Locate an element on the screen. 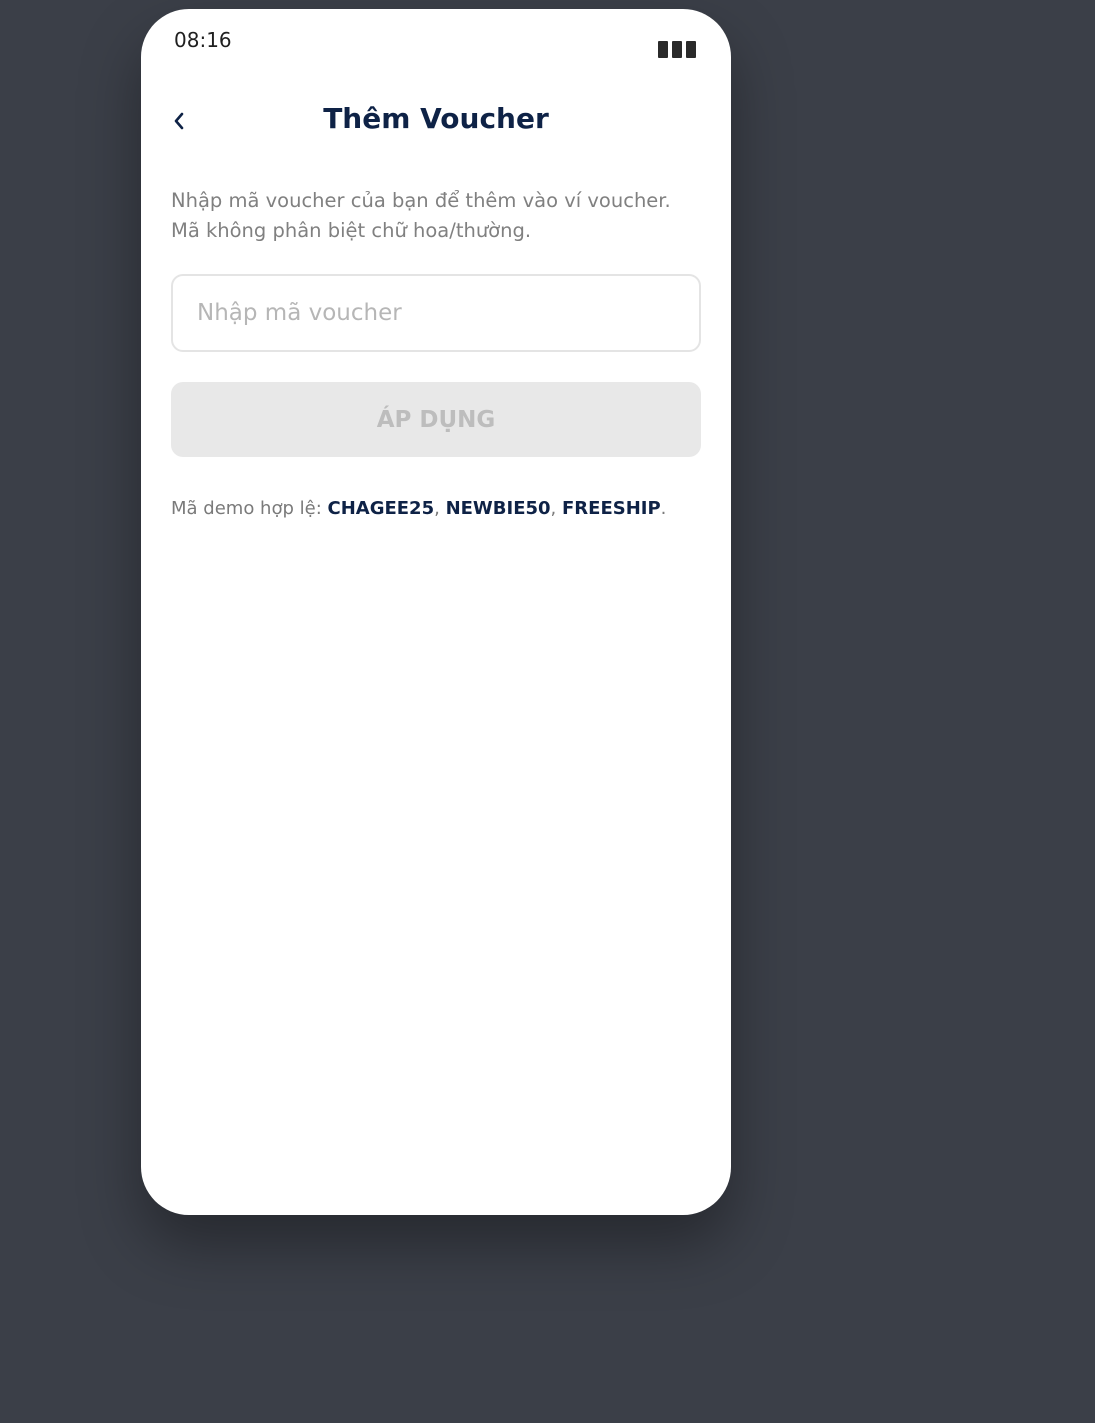  page-title: Thêm Voucher is located at coordinates (436, 118).